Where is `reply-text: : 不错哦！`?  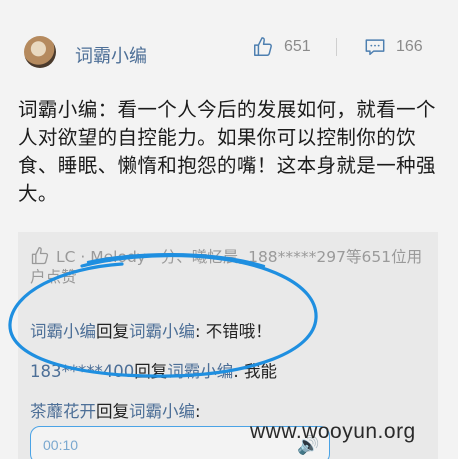 reply-text: : 不错哦！ is located at coordinates (233, 331).